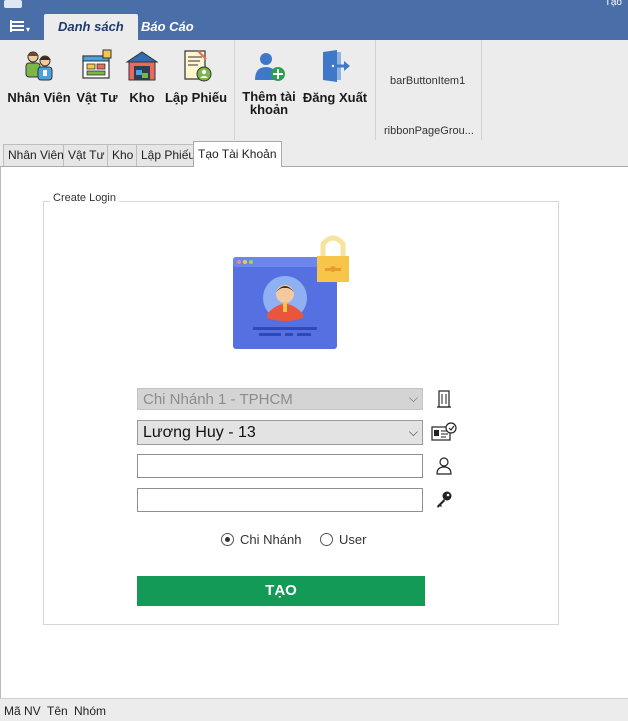  I want to click on login-name-input, so click(280, 466).